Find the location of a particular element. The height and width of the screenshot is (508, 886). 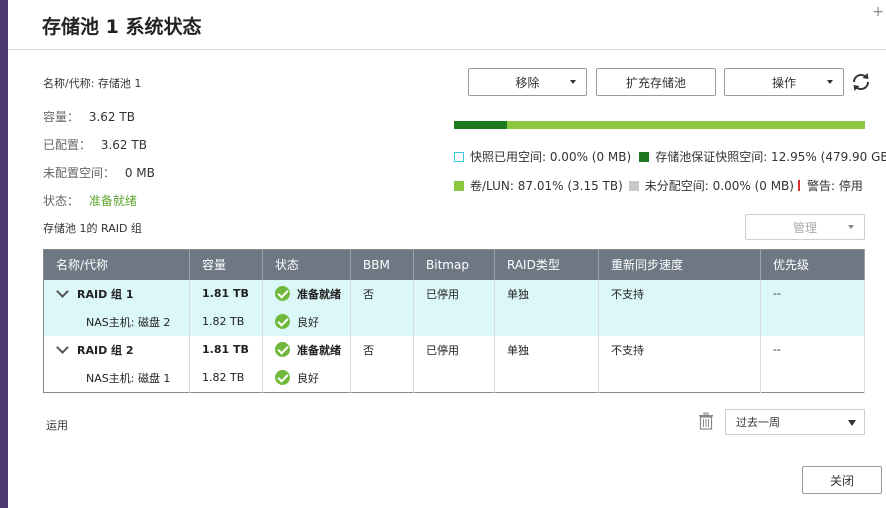

trash-icon is located at coordinates (706, 421).